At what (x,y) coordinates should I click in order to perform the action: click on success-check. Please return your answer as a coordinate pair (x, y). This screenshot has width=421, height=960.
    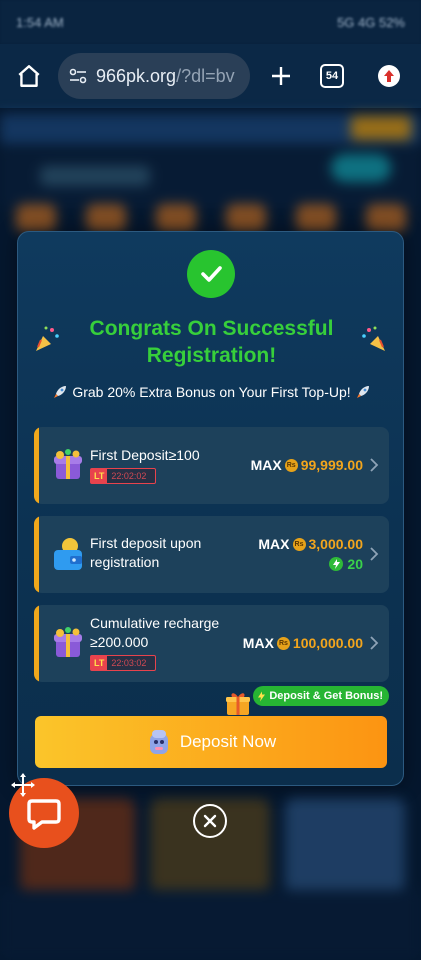
    Looking at the image, I should click on (211, 274).